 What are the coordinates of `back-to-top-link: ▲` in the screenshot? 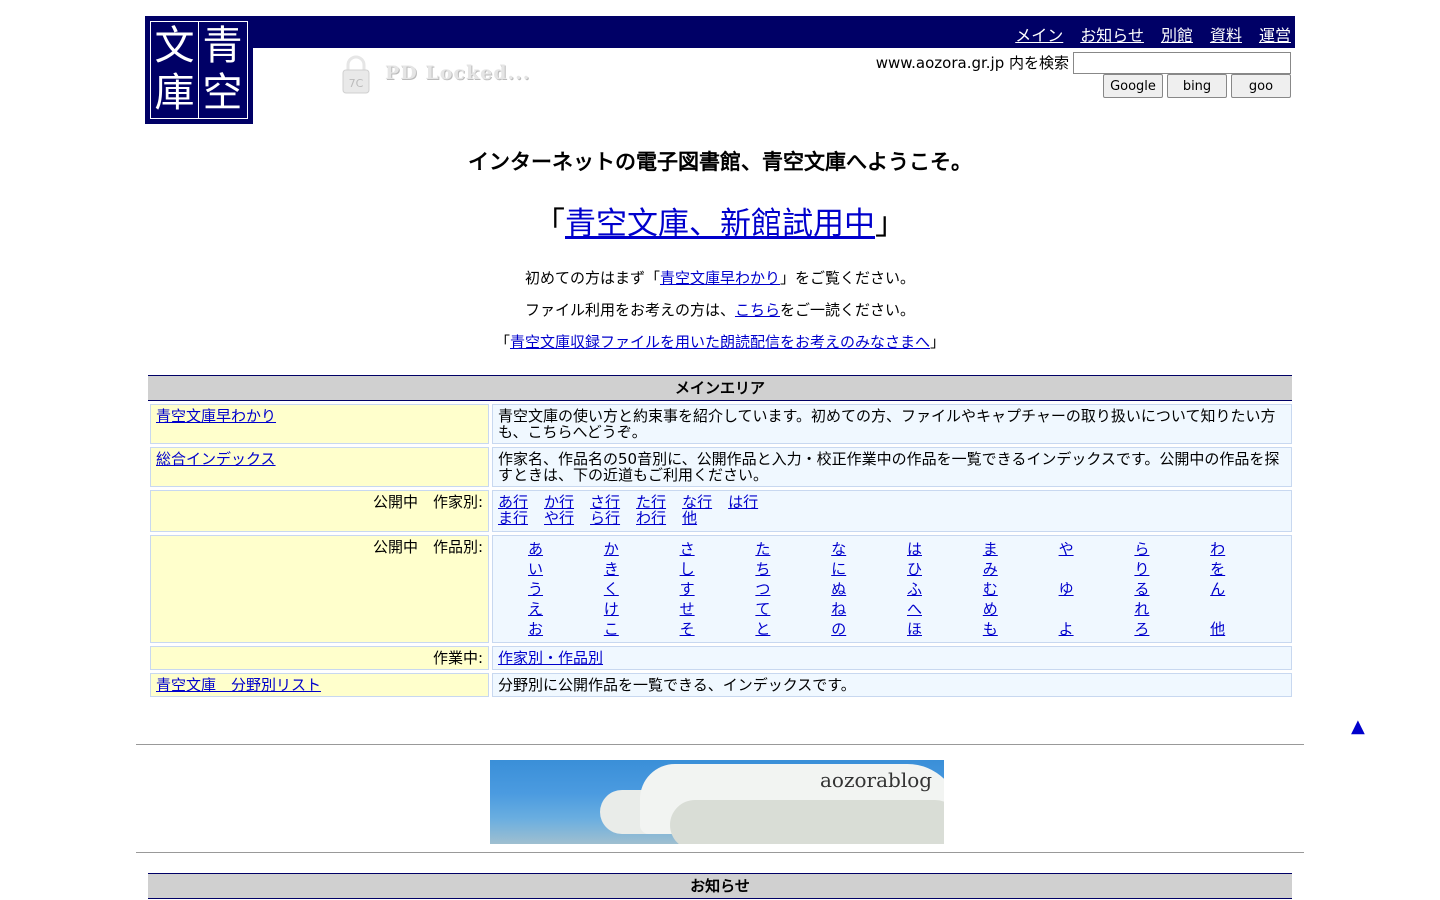 It's located at (1358, 726).